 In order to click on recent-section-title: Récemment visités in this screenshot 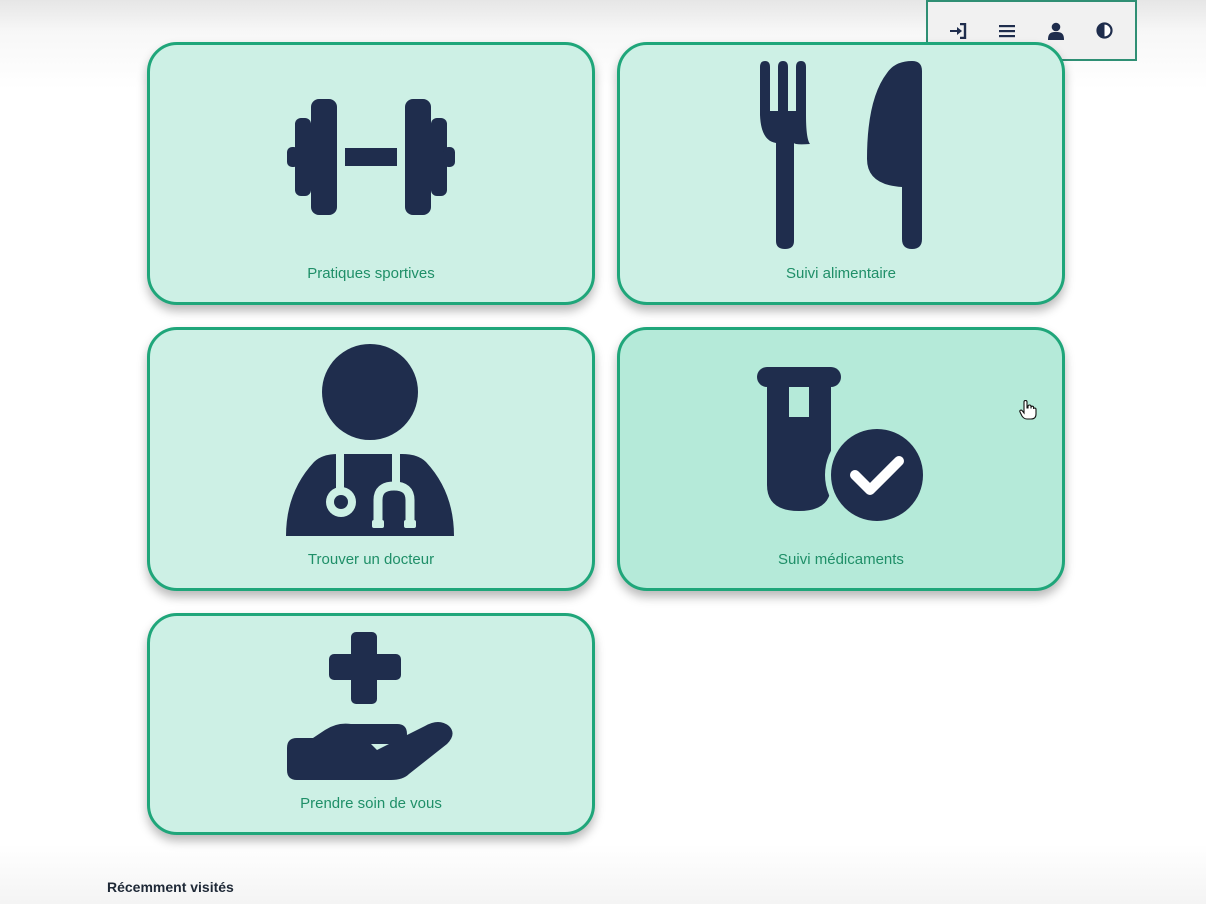, I will do `click(170, 887)`.